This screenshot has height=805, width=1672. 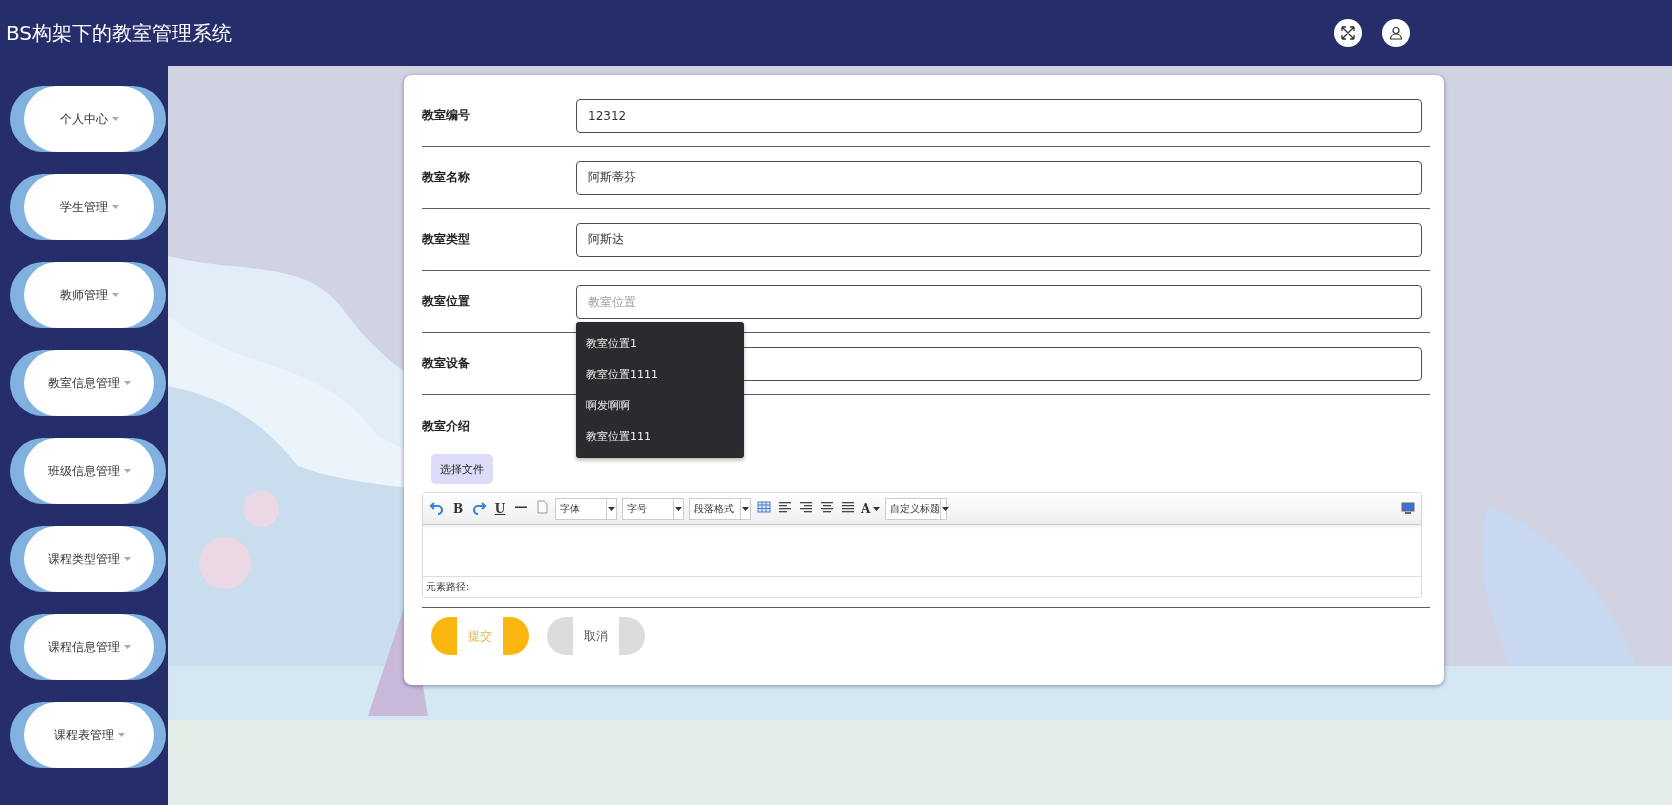 I want to click on suggestion-item: 教室位置111, so click(x=660, y=436).